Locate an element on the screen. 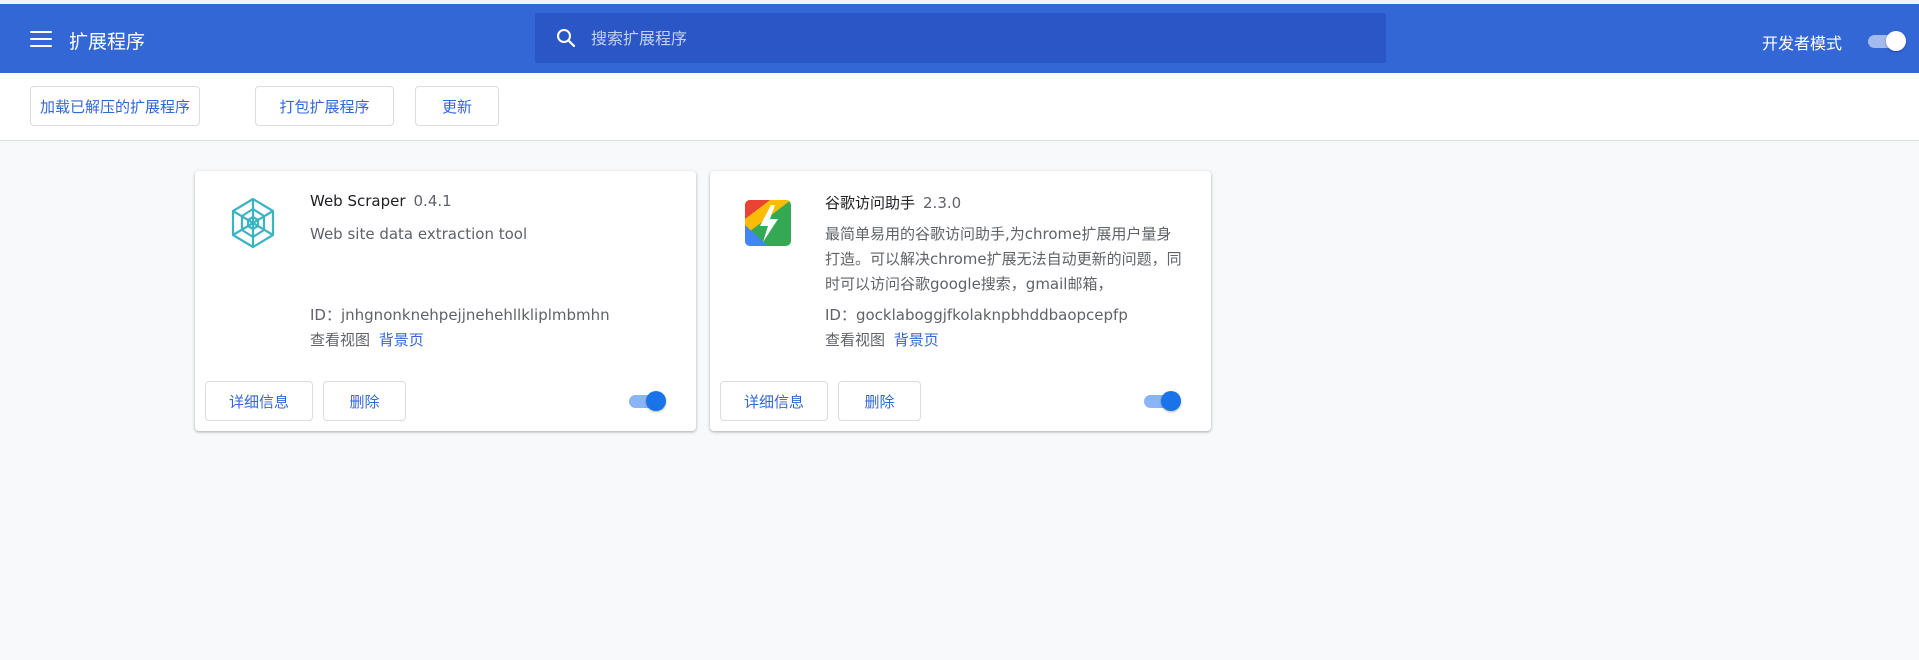 Image resolution: width=1919 pixels, height=660 pixels. search-box is located at coordinates (960, 38).